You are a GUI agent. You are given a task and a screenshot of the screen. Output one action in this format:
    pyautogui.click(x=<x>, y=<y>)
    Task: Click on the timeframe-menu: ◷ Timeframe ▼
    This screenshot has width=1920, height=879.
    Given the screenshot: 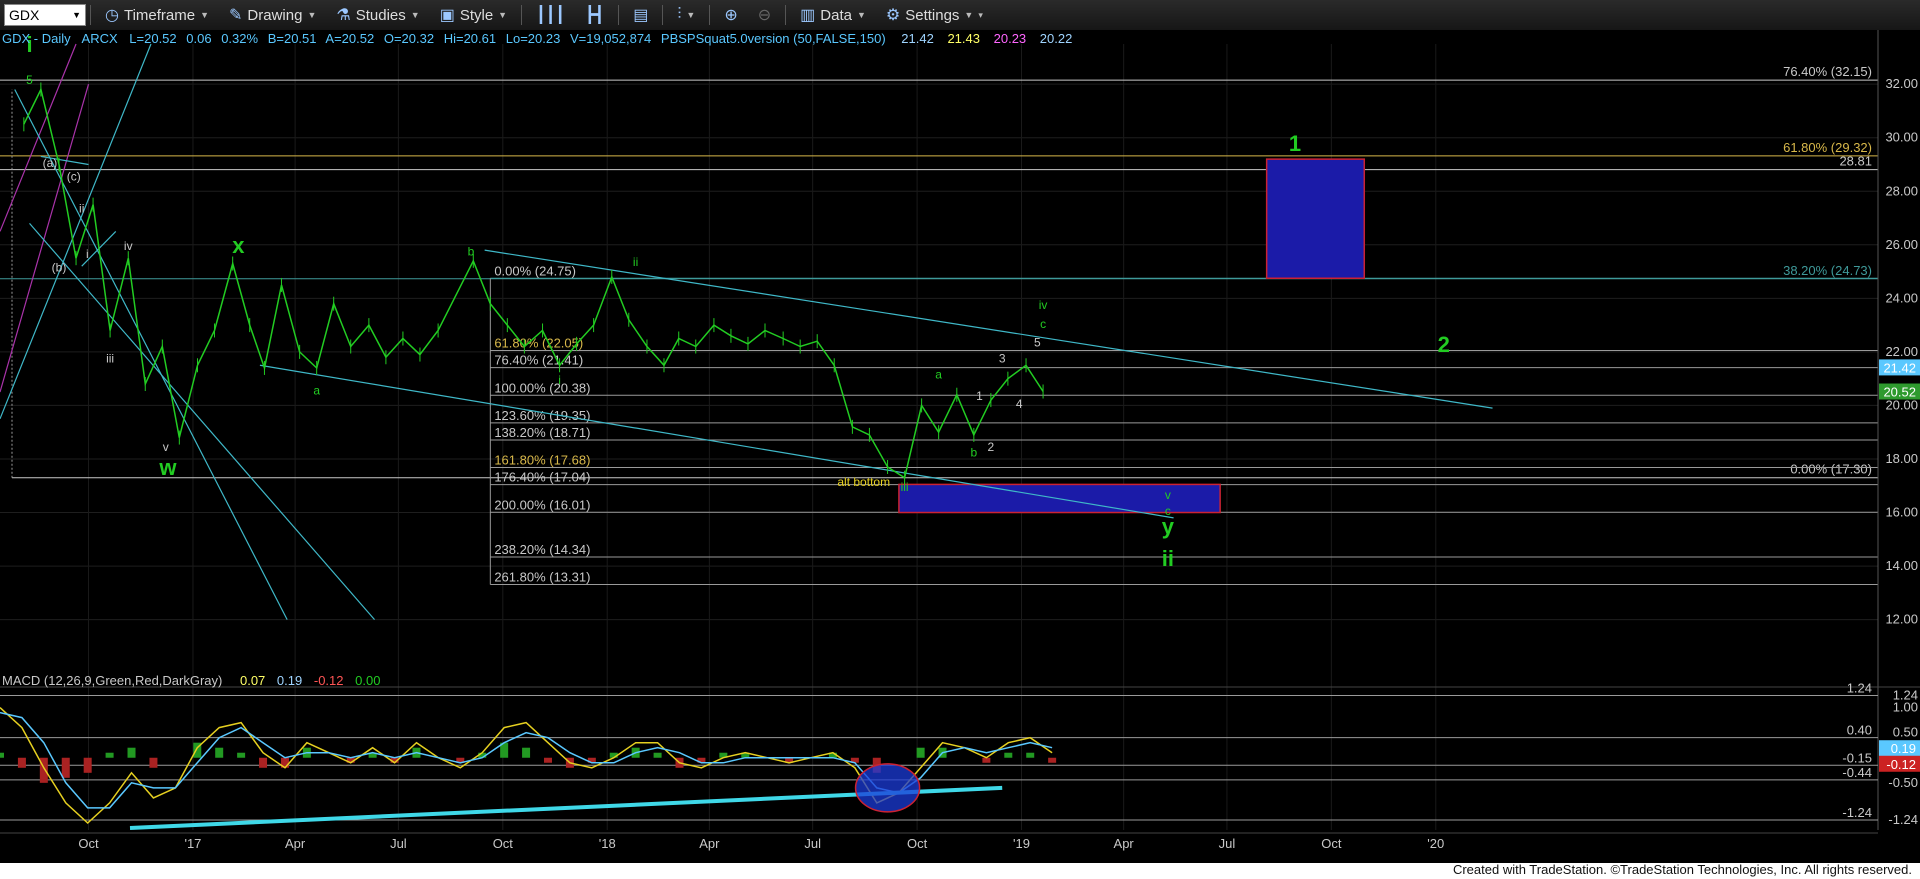 What is the action you would take?
    pyautogui.click(x=157, y=15)
    